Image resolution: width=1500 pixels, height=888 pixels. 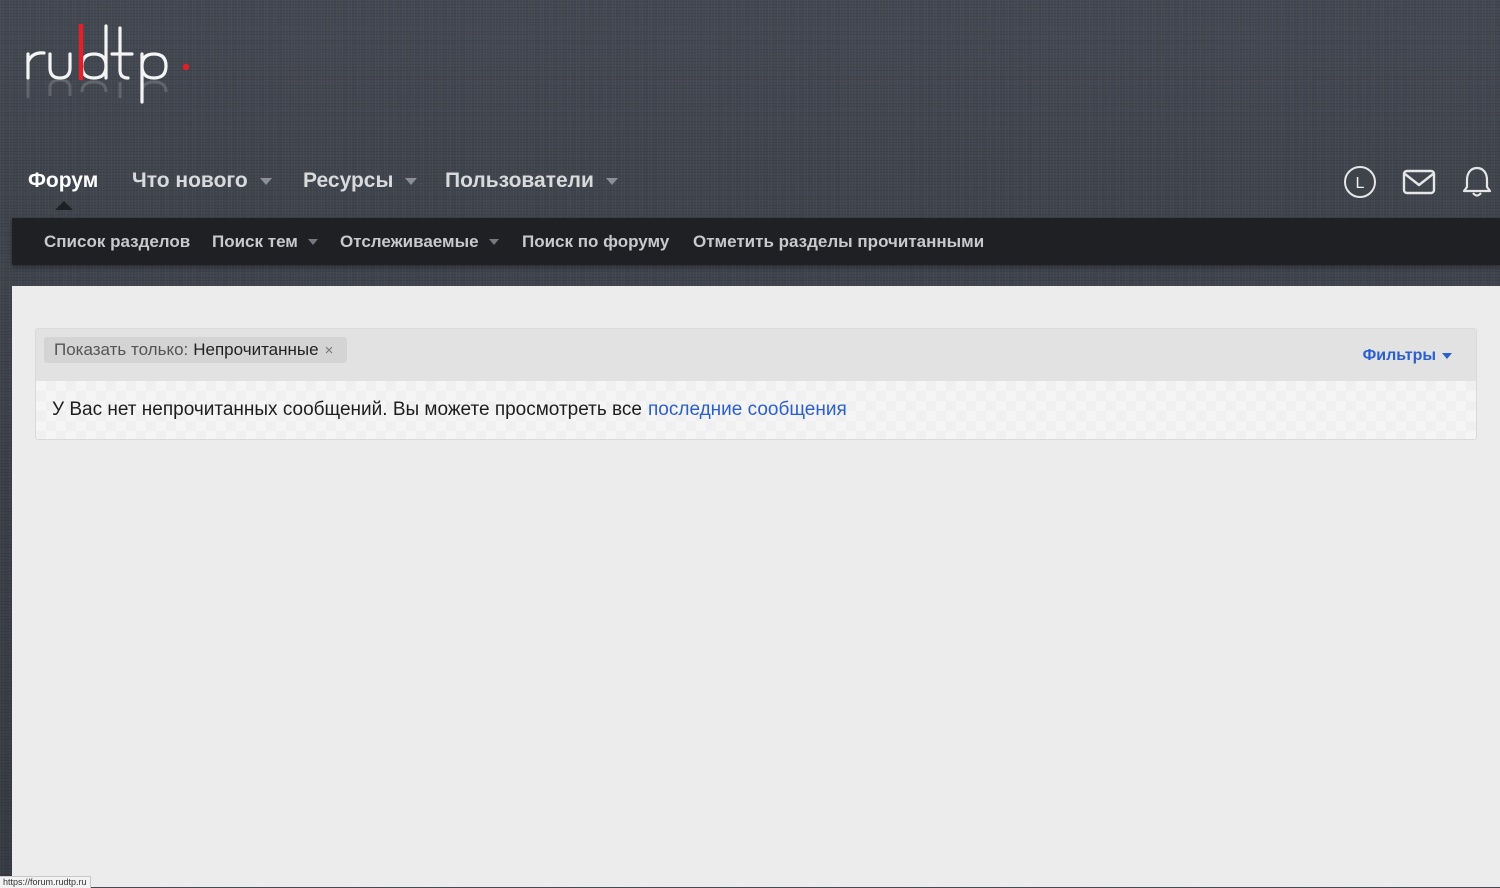 I want to click on nav-tab-label: Ресурсы, so click(x=348, y=180).